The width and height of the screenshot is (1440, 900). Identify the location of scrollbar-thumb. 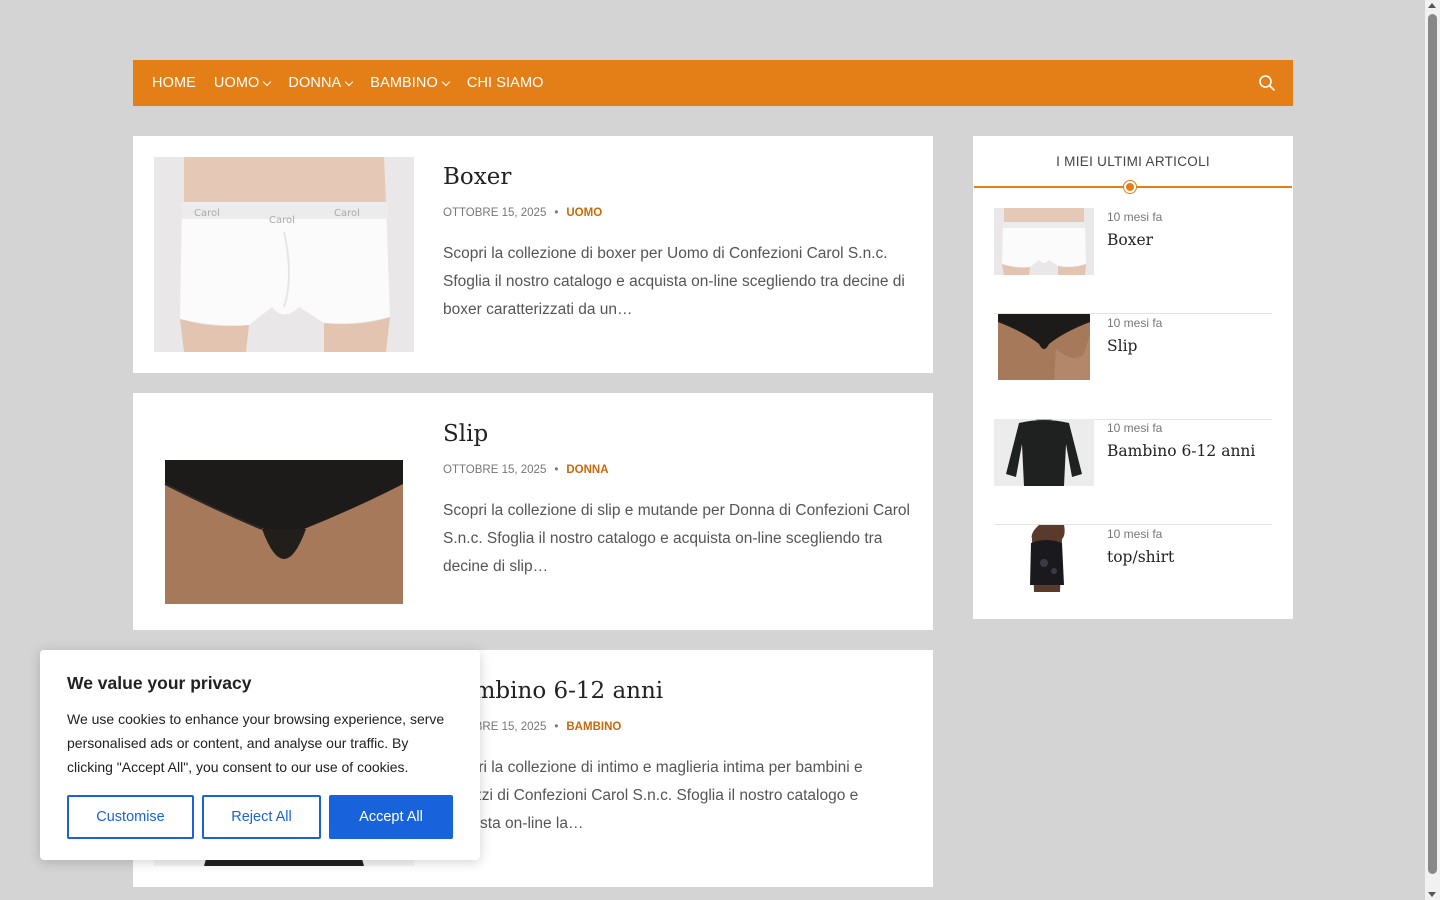
(1432, 444).